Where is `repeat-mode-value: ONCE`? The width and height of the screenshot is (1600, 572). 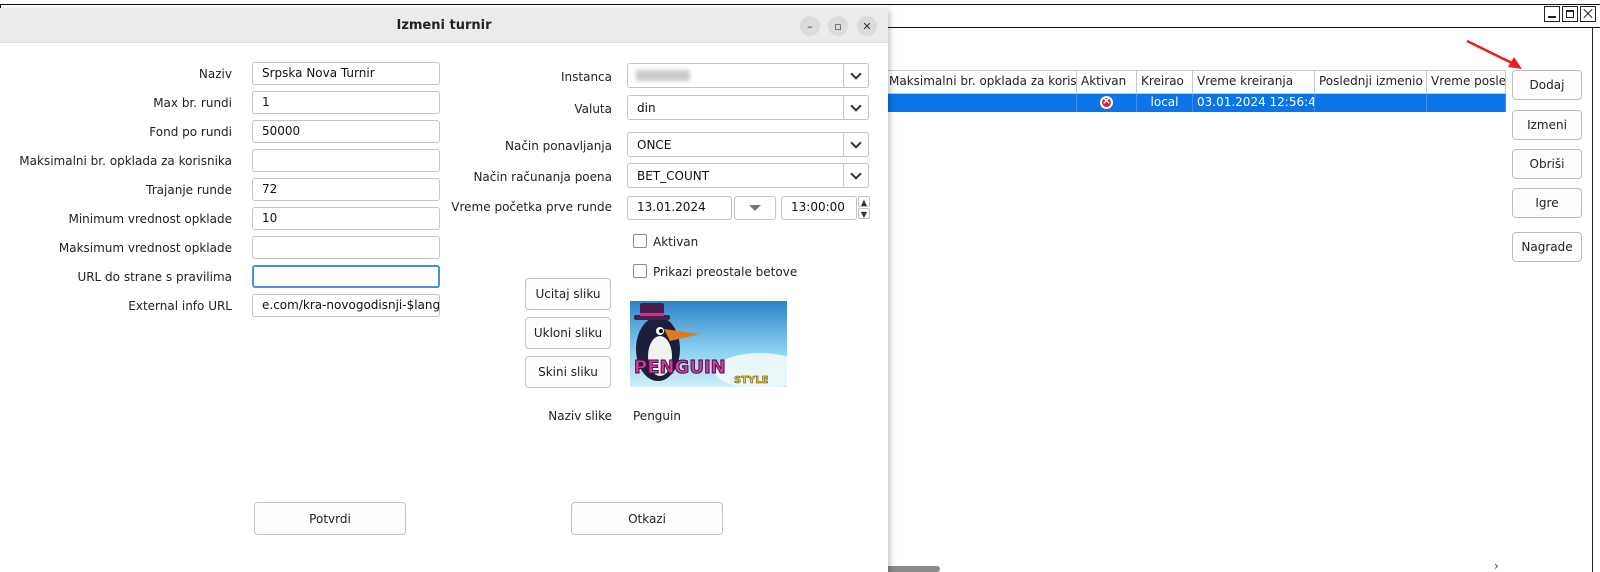 repeat-mode-value: ONCE is located at coordinates (654, 145).